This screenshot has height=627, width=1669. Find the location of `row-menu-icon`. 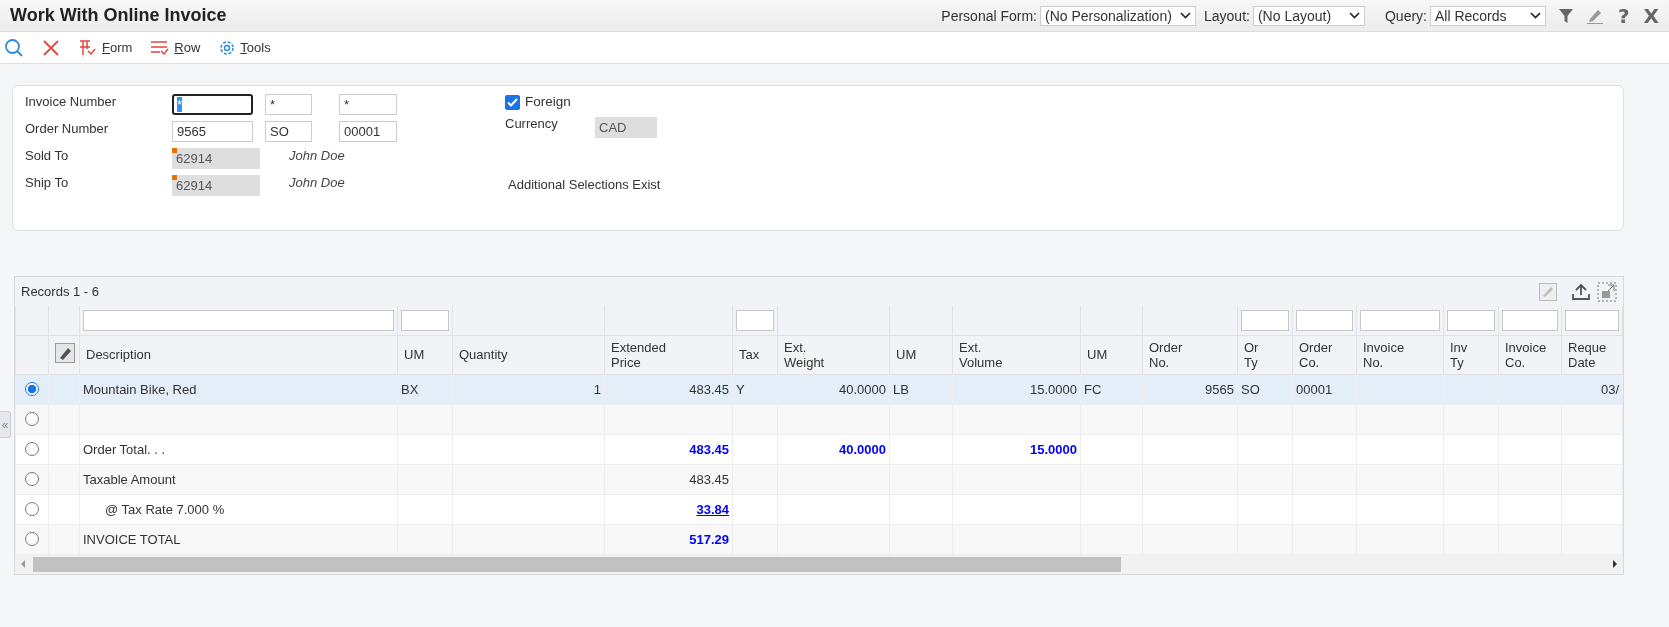

row-menu-icon is located at coordinates (160, 47).